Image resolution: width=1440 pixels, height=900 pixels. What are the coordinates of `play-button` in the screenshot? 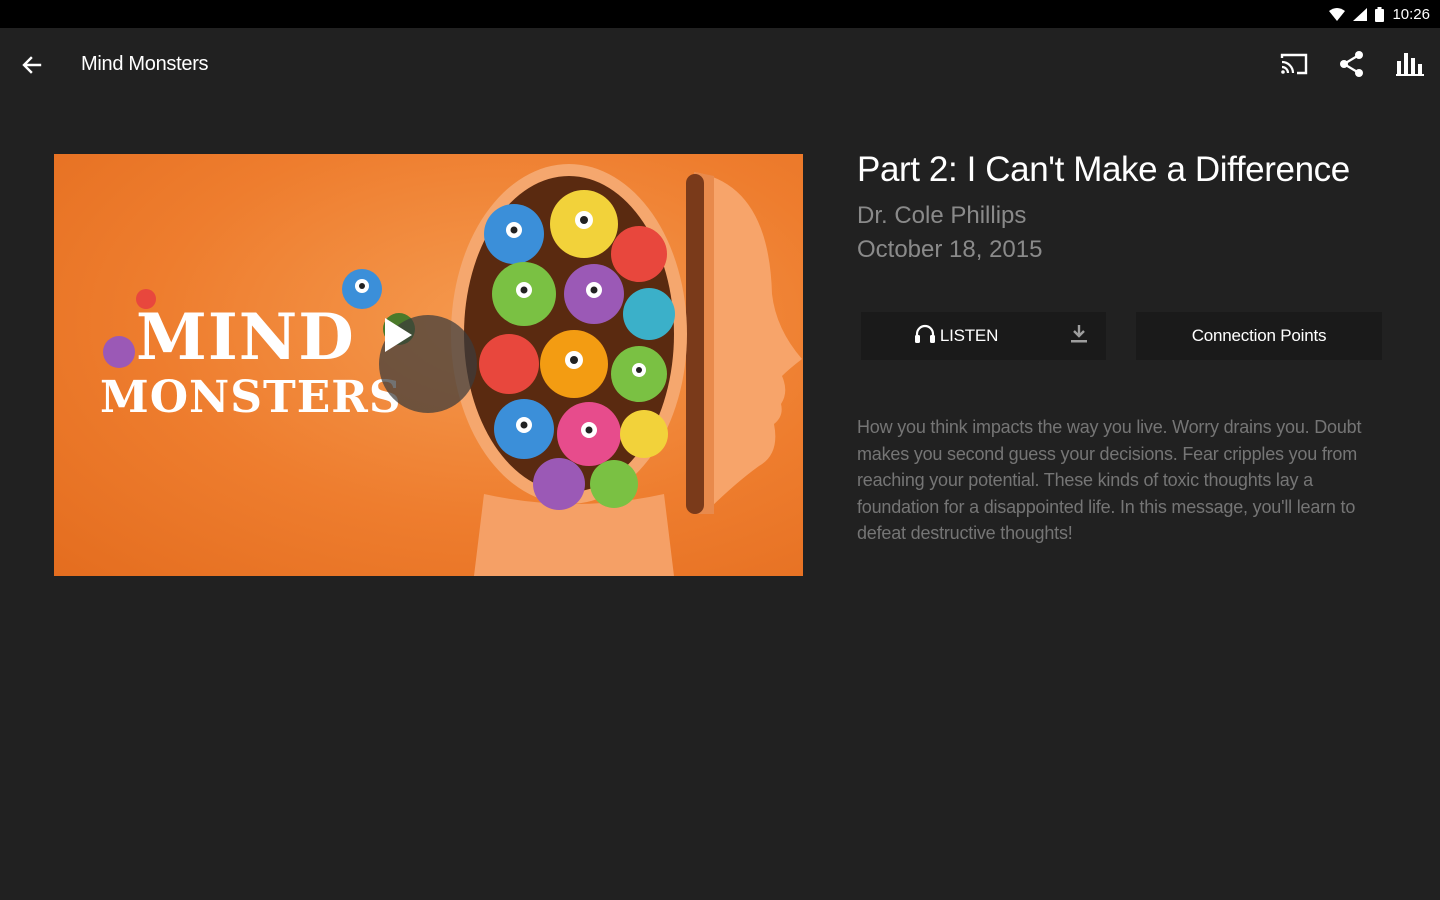 It's located at (428, 364).